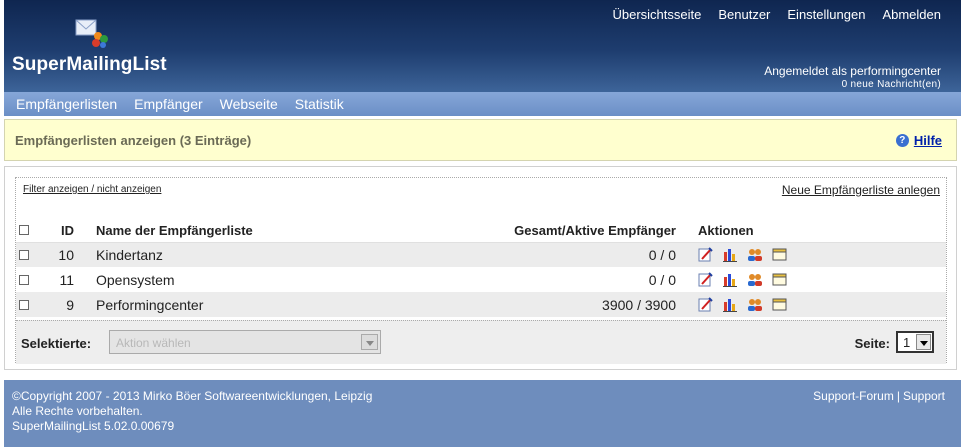 Image resolution: width=961 pixels, height=447 pixels. What do you see at coordinates (245, 342) in the screenshot?
I see `bulk-action-select: Aktion wählen` at bounding box center [245, 342].